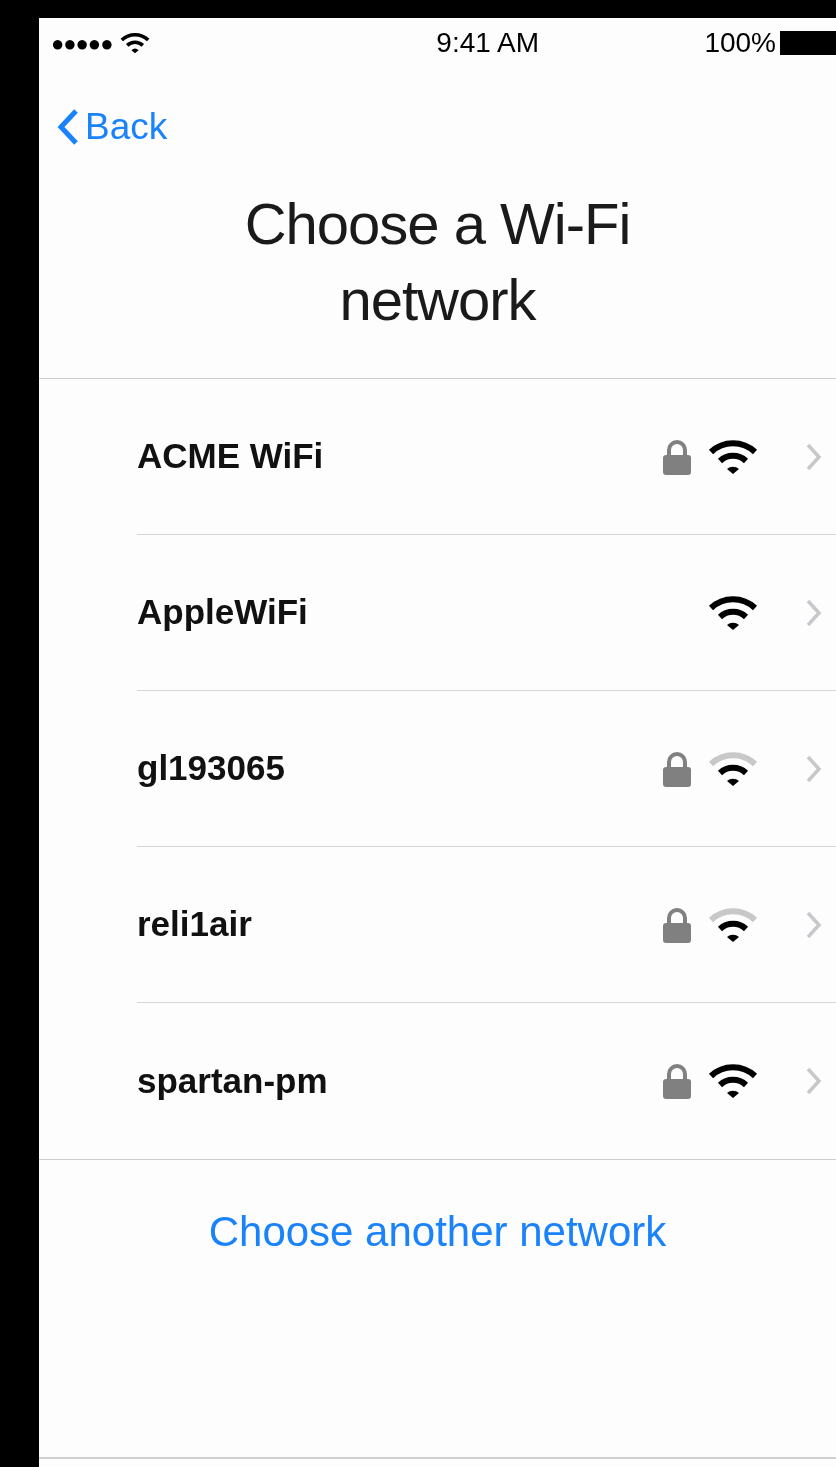 The height and width of the screenshot is (1467, 836). Describe the element at coordinates (437, 262) in the screenshot. I see `page-title: Choose a Wi-Fi network` at that location.